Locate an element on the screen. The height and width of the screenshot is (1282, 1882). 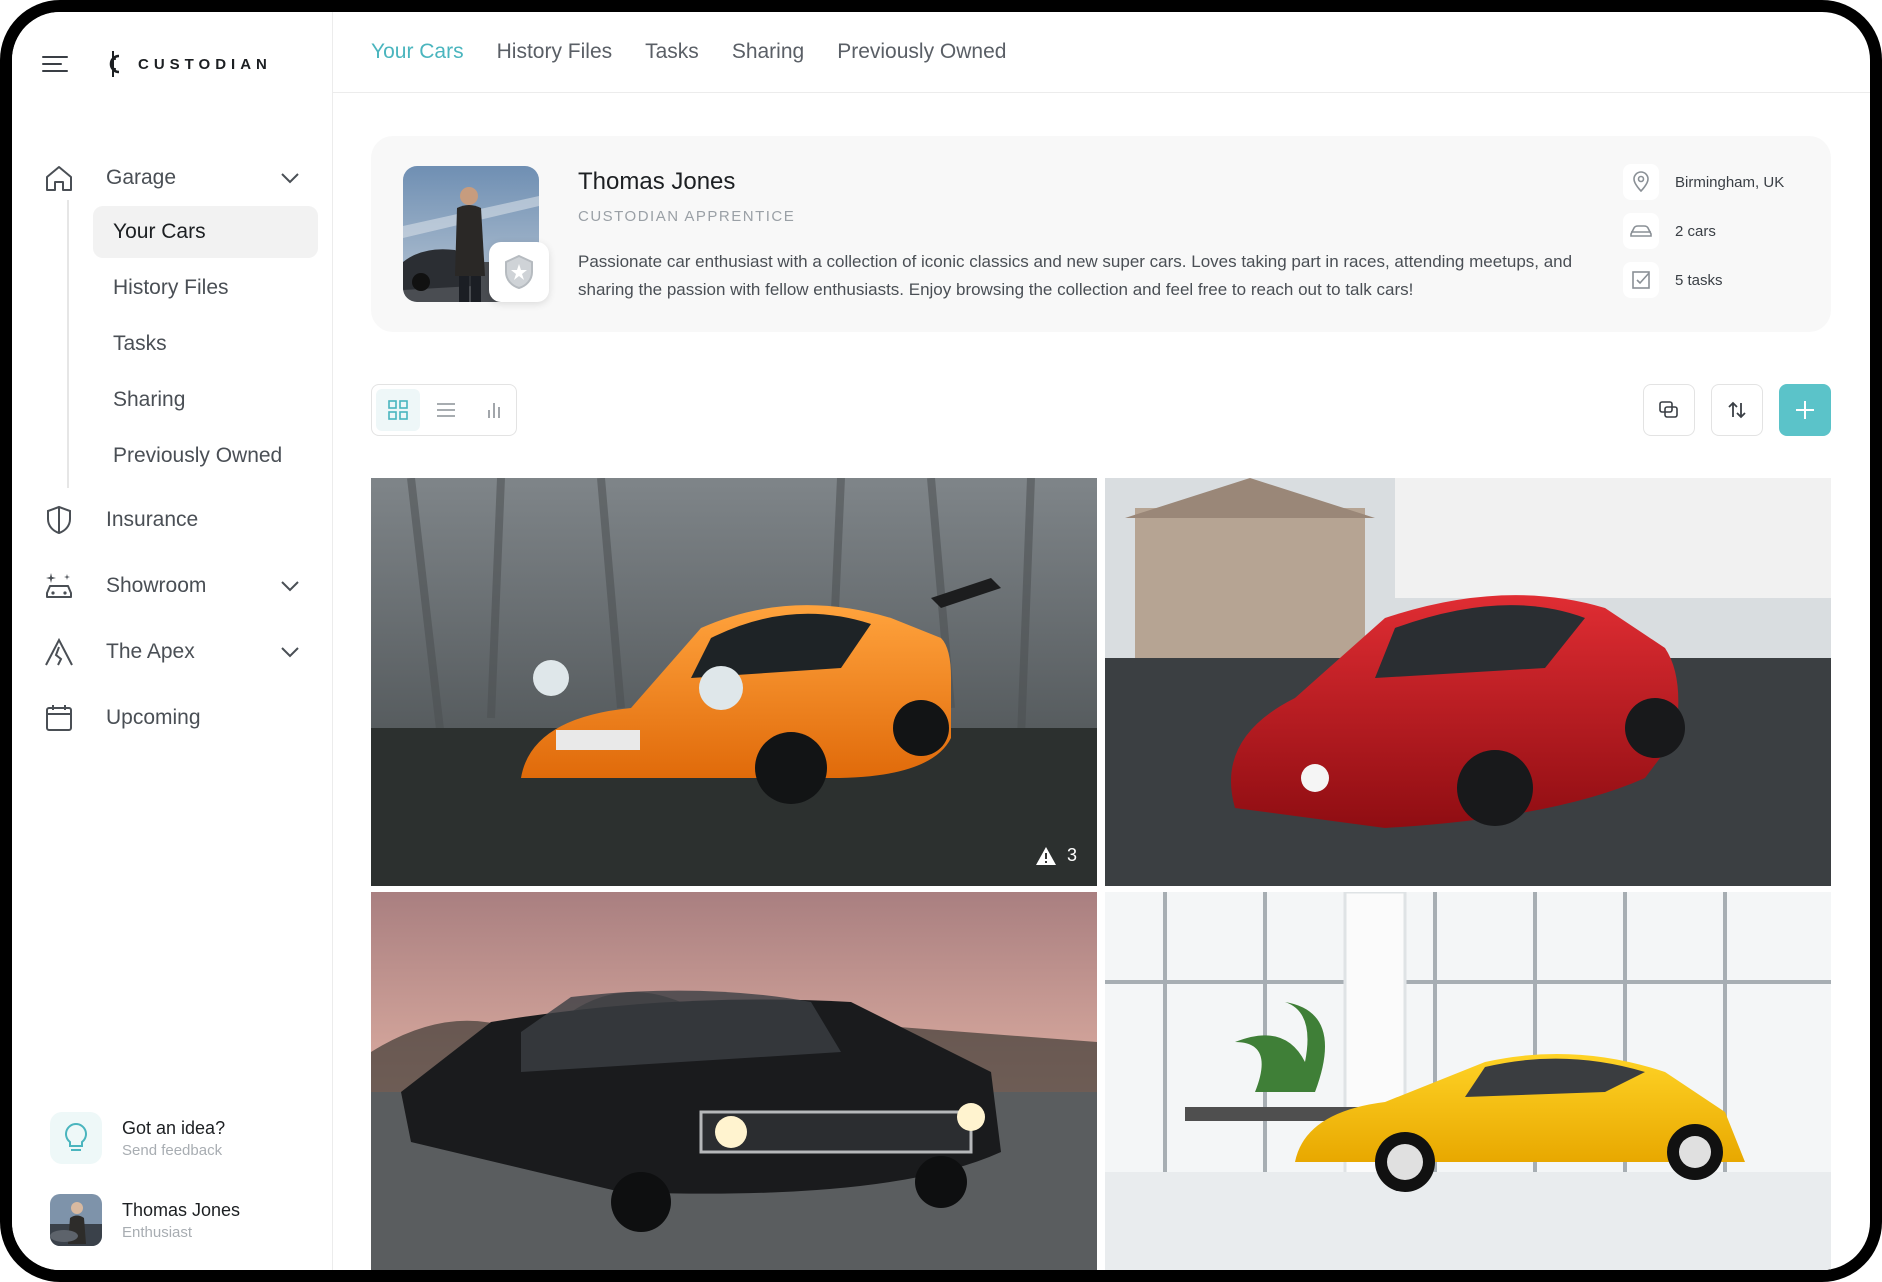
user-role: Enthusiast is located at coordinates (157, 1232).